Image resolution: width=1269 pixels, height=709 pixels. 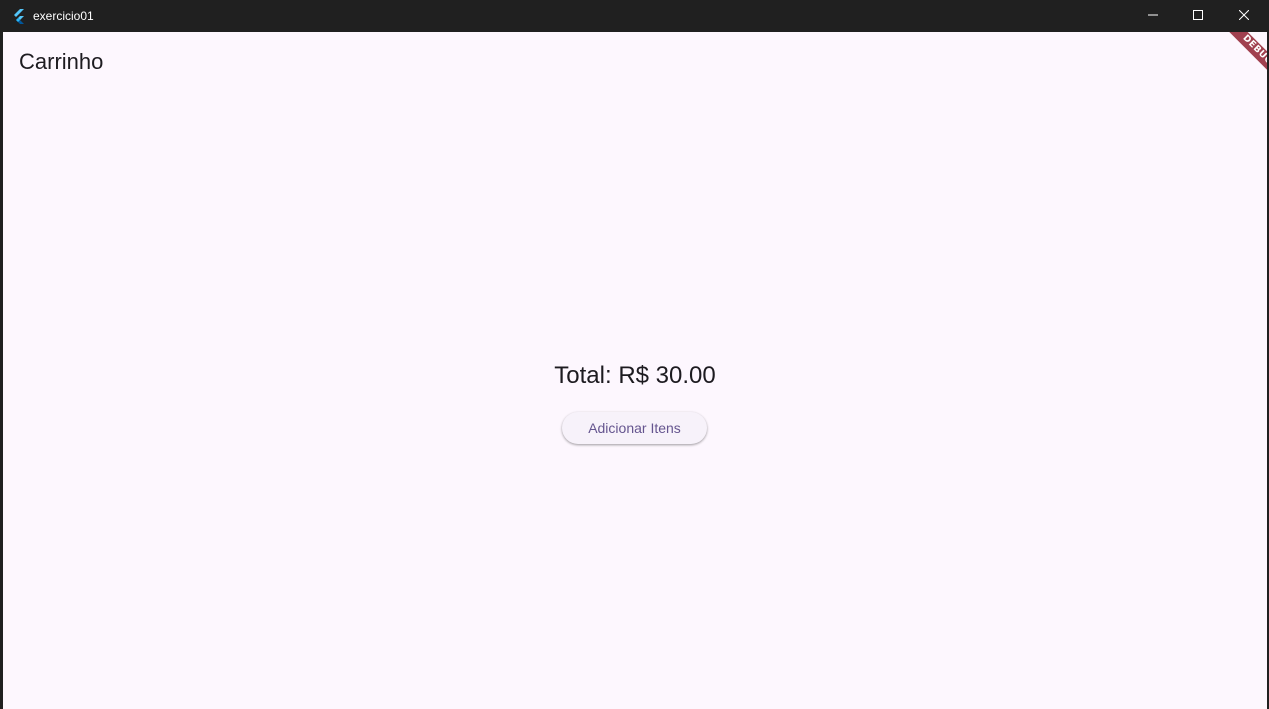 I want to click on title-bar: exercicio01, so click(x=634, y=16).